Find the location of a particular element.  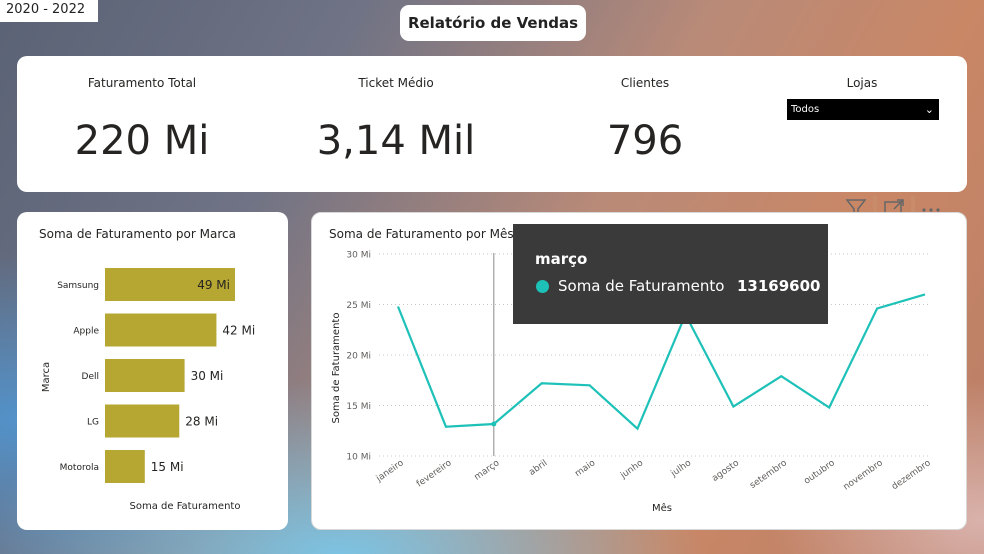

tooltip-title: março is located at coordinates (561, 259).